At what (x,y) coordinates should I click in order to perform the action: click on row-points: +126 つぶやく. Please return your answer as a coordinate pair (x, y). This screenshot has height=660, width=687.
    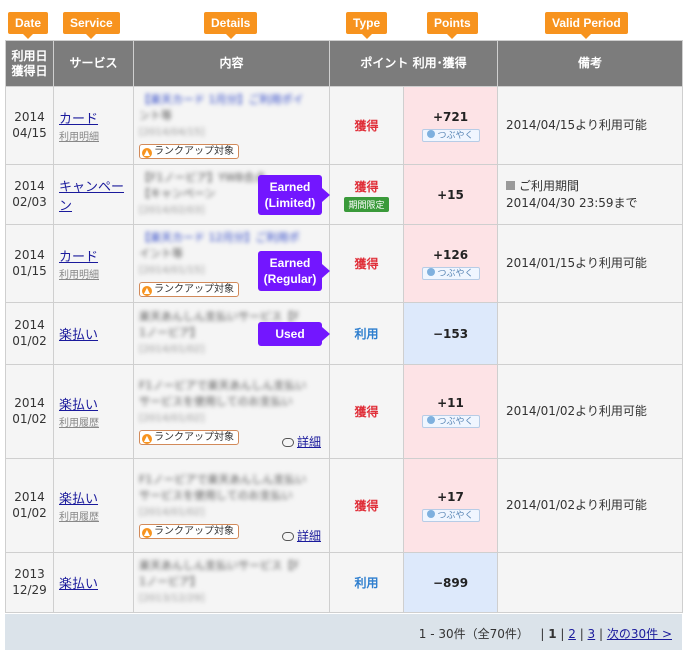
    Looking at the image, I should click on (450, 263).